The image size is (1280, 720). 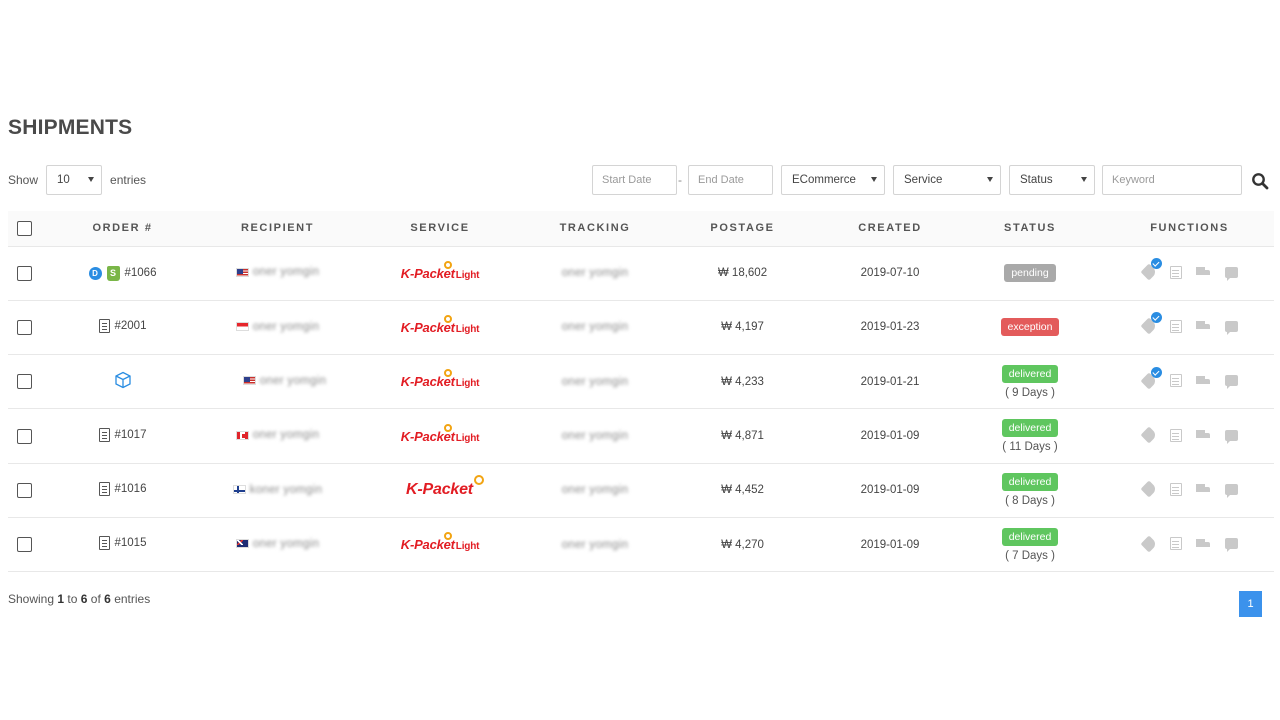 I want to click on order-number: #1017, so click(x=131, y=435).